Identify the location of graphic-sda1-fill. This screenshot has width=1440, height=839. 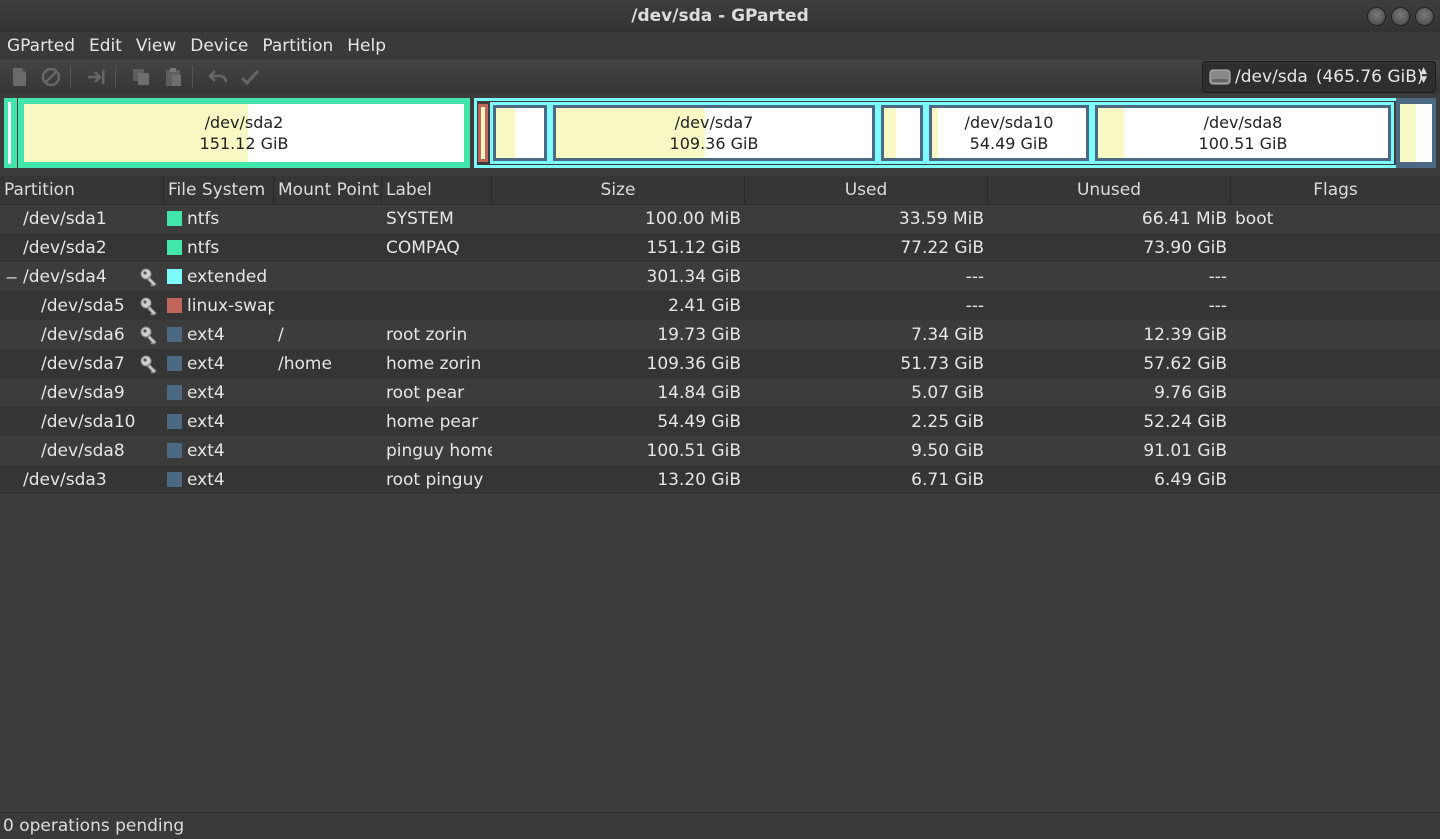
(9, 133).